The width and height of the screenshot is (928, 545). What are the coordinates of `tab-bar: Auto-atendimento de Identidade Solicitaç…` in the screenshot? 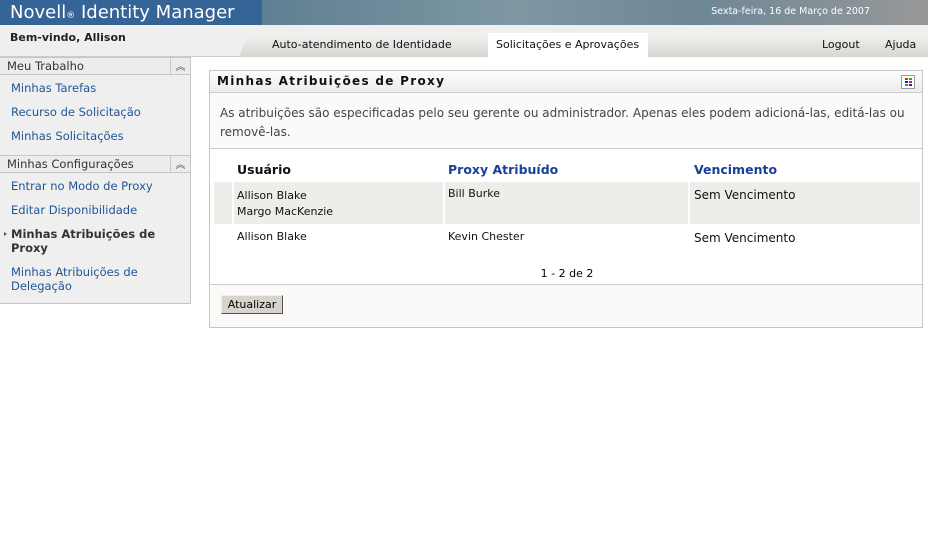 It's located at (584, 45).